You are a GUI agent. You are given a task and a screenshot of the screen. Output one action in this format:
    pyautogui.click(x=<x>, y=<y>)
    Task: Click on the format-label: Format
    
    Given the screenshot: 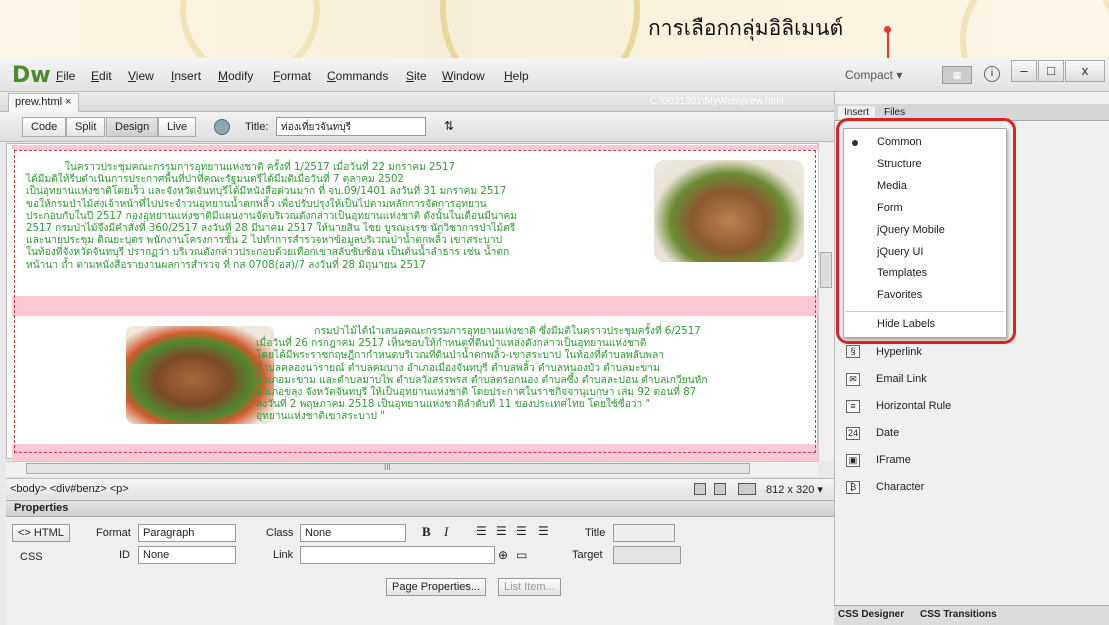 What is the action you would take?
    pyautogui.click(x=113, y=533)
    